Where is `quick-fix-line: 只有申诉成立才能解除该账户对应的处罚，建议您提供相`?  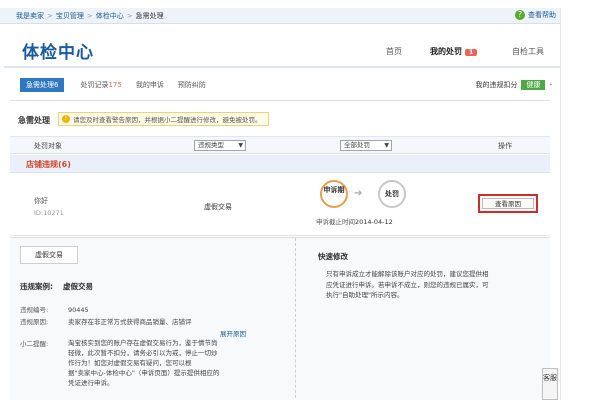 quick-fix-line: 只有申诉成立才能解除该账户对应的处罚，建议您提供相 is located at coordinates (407, 274).